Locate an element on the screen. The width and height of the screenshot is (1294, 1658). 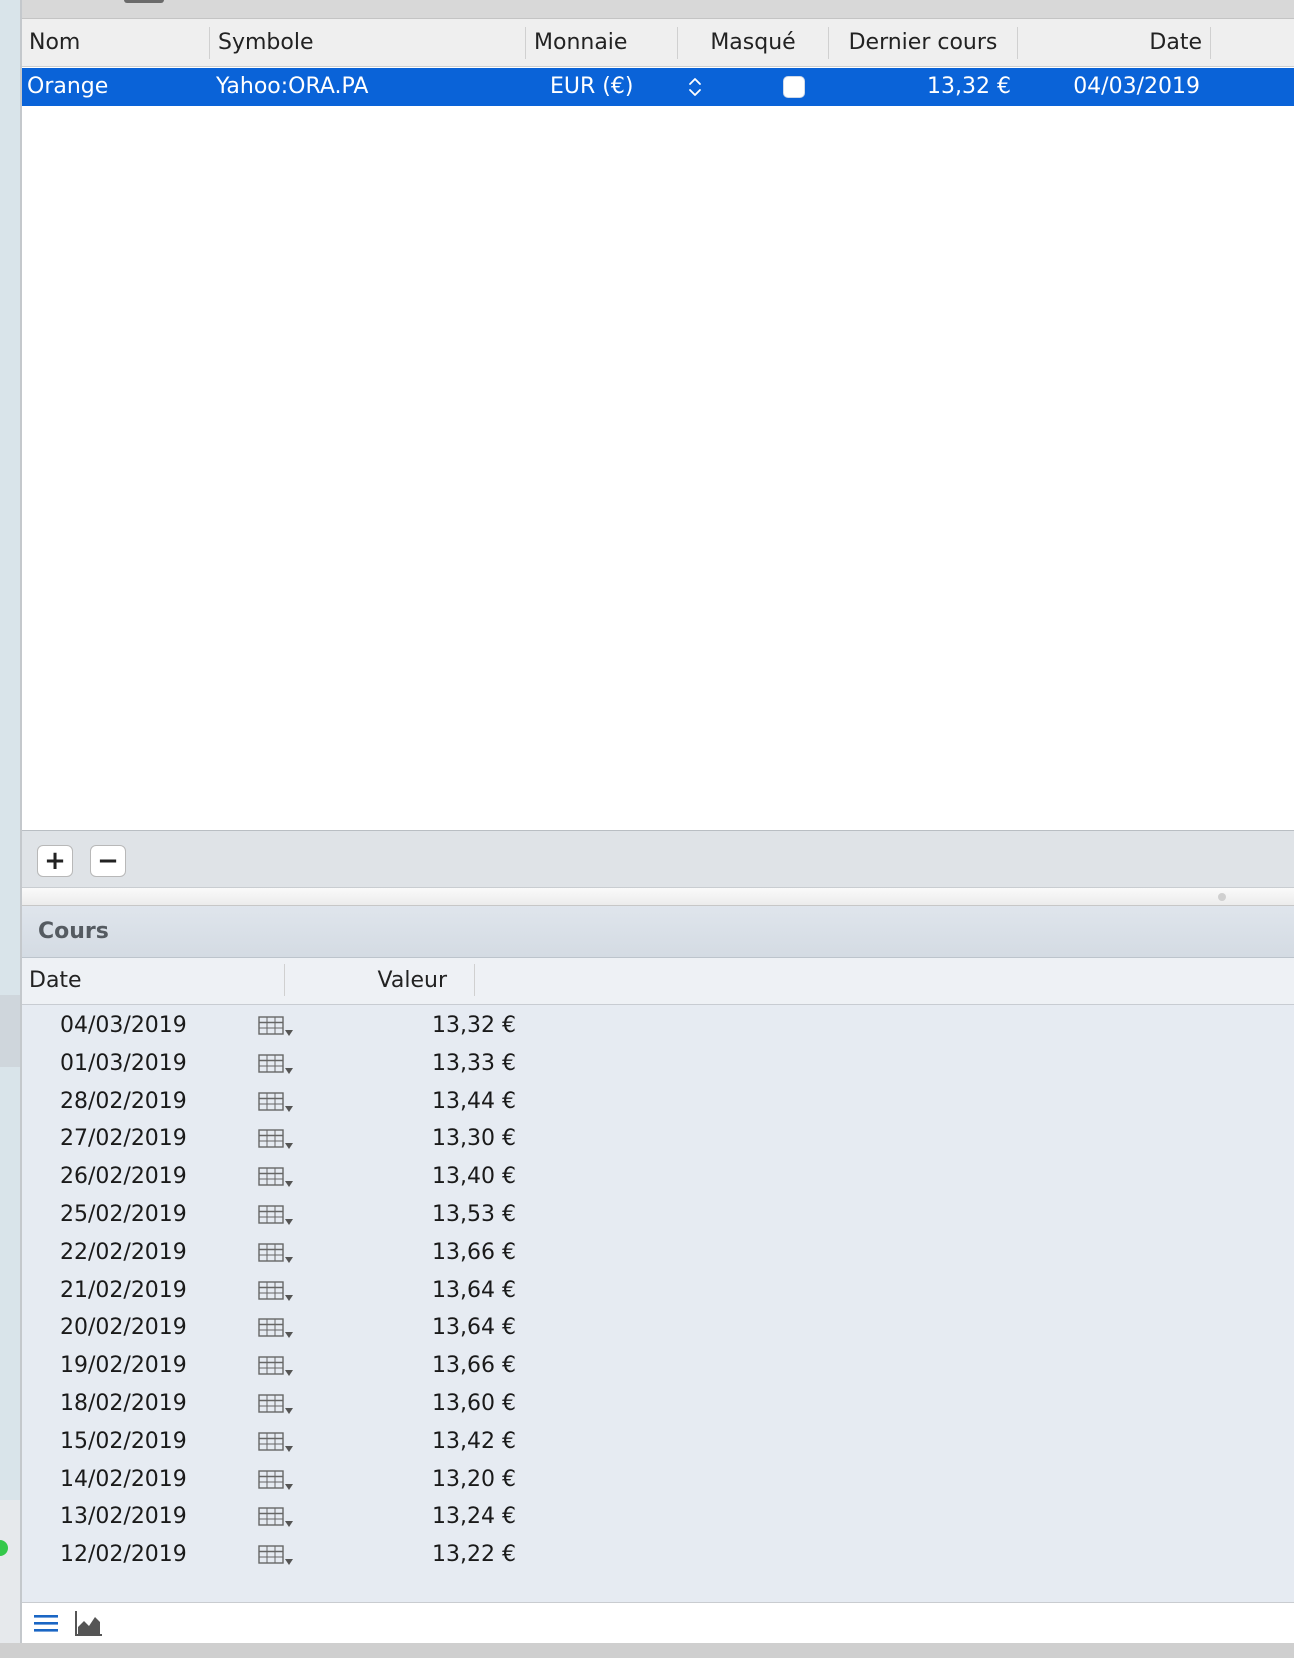
splitter-handle-icon is located at coordinates (1222, 897).